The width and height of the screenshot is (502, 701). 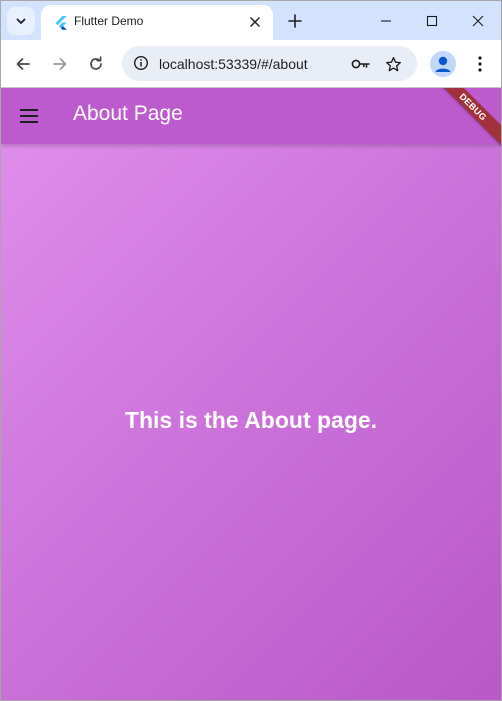 I want to click on minimize-button, so click(x=386, y=20).